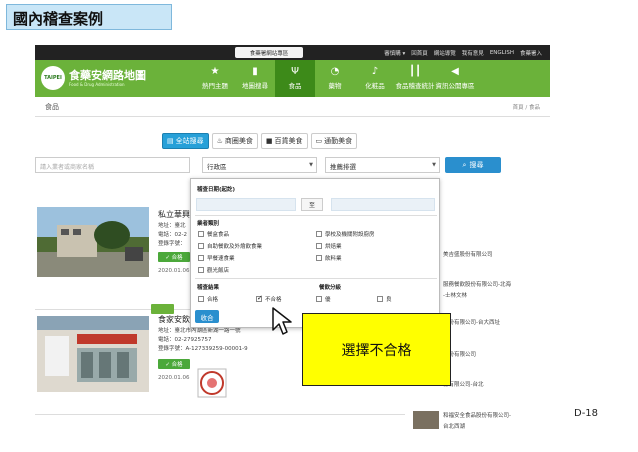 The image size is (638, 452). I want to click on slide-title: 國內稽查案例, so click(89, 17).